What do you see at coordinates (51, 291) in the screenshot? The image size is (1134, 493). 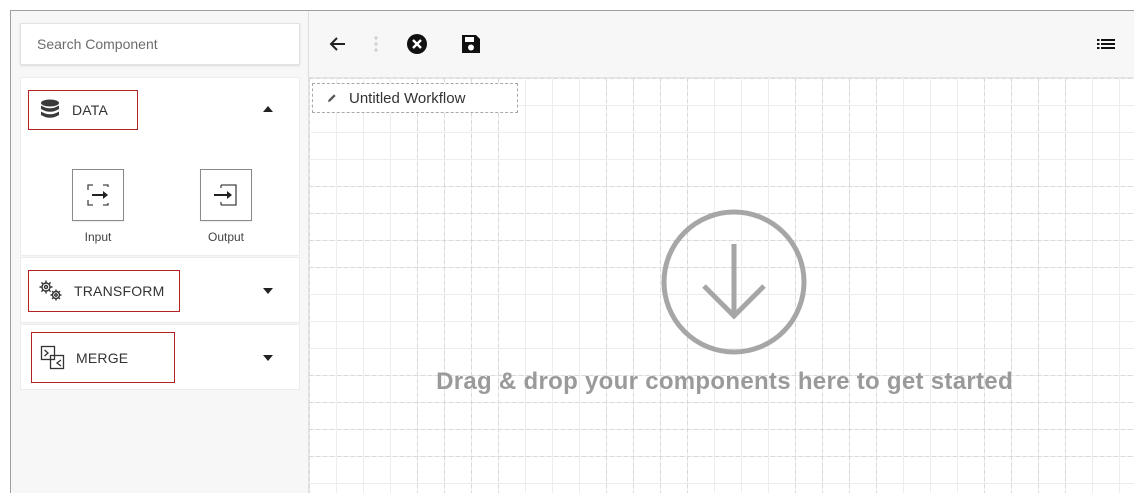 I see `gears-icon` at bounding box center [51, 291].